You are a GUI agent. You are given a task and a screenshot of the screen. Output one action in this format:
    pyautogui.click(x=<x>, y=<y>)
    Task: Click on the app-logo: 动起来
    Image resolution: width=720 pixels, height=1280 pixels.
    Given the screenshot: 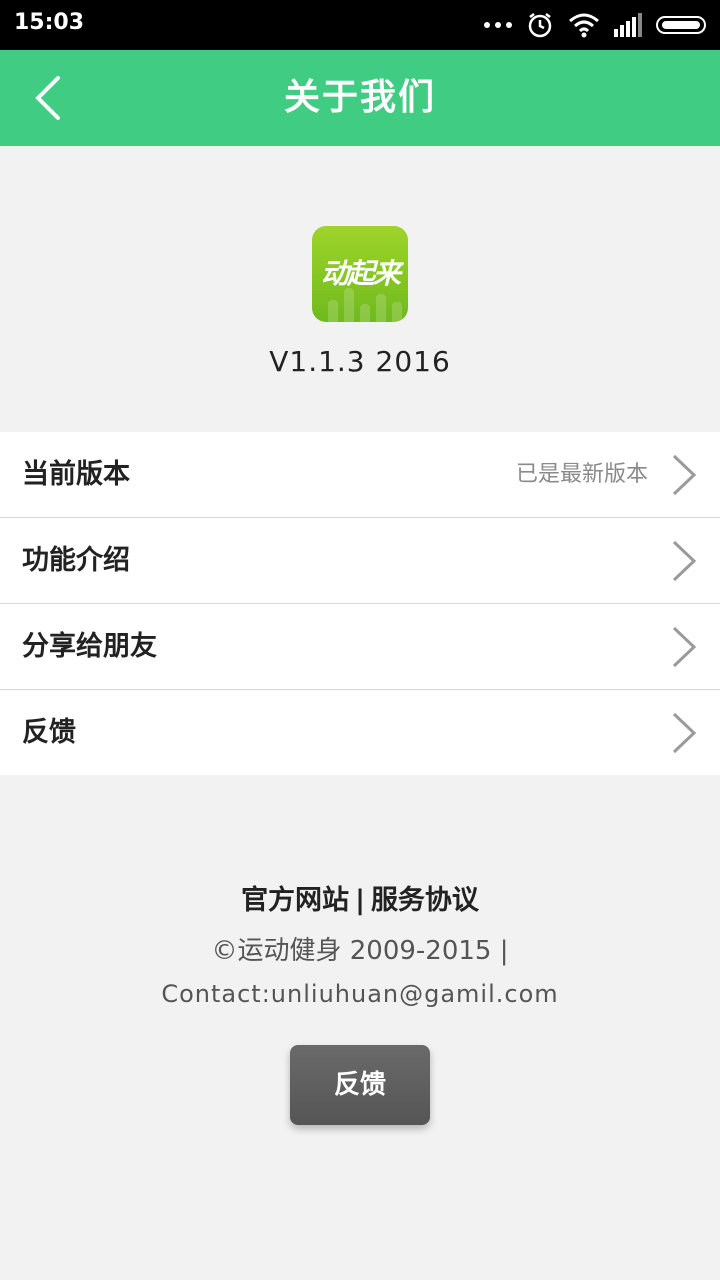 What is the action you would take?
    pyautogui.click(x=360, y=274)
    